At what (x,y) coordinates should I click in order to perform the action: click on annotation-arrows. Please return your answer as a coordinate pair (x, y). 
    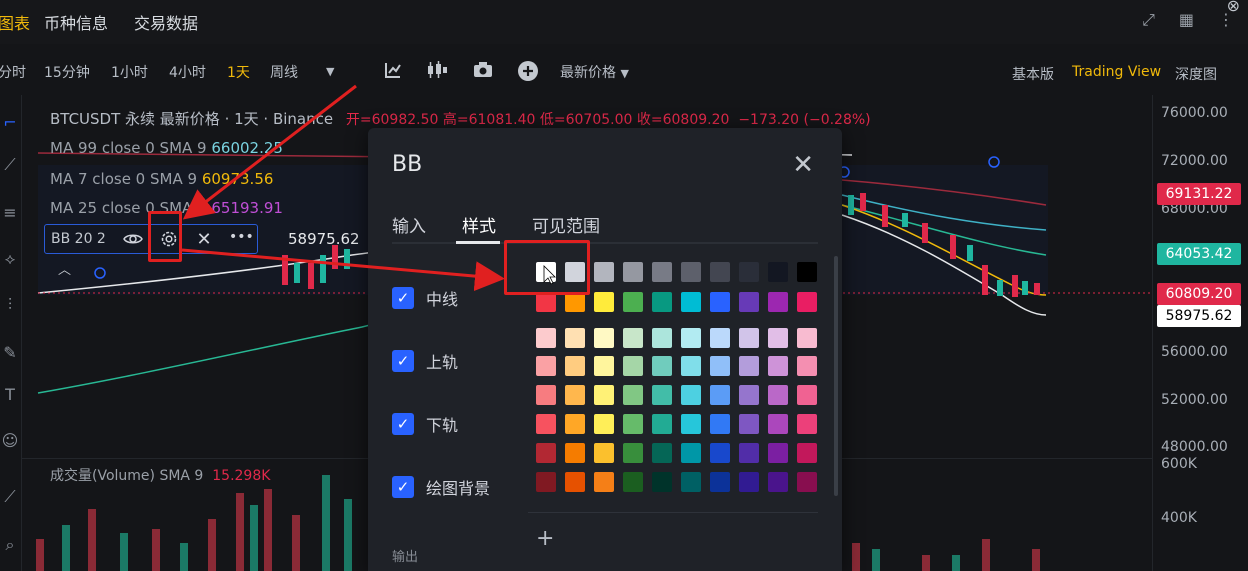
    Looking at the image, I should click on (368, 188).